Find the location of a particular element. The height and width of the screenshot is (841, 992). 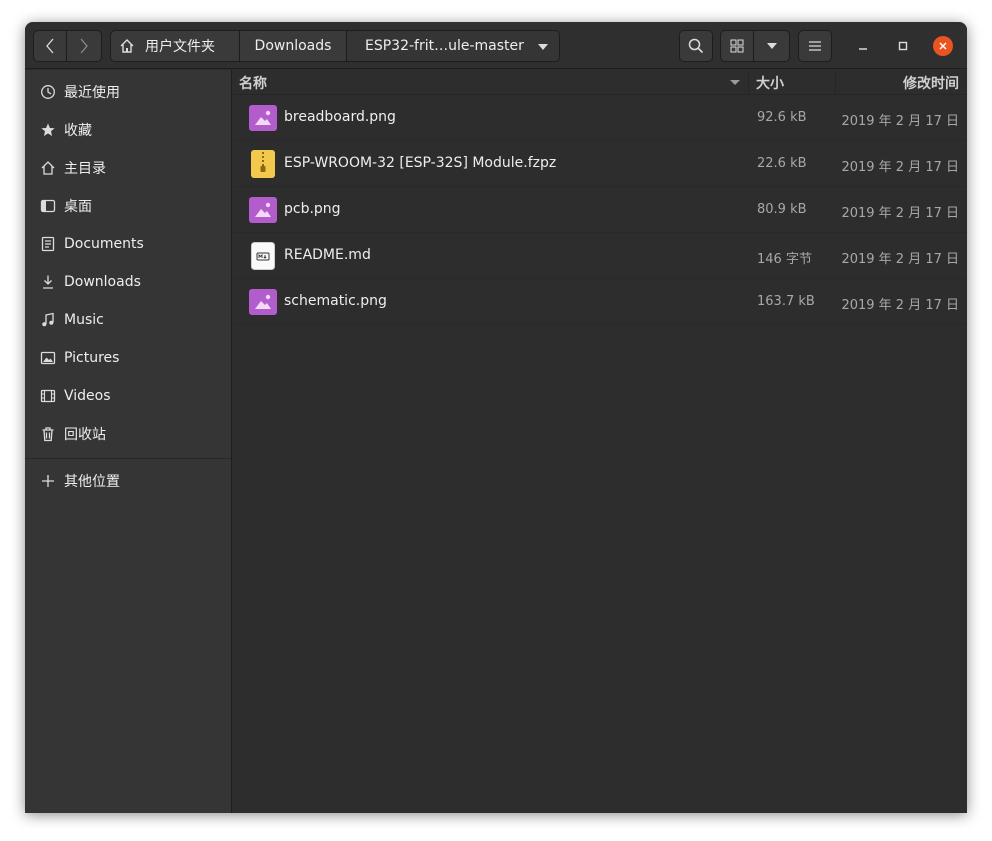

close-button is located at coordinates (943, 46).